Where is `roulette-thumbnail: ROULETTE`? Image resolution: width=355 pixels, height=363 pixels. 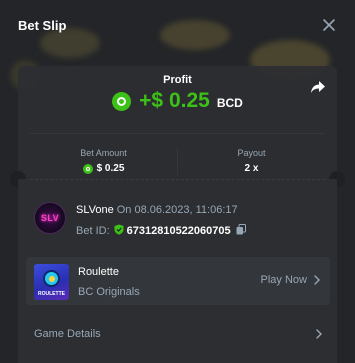
roulette-thumbnail: ROULETTE is located at coordinates (51, 282).